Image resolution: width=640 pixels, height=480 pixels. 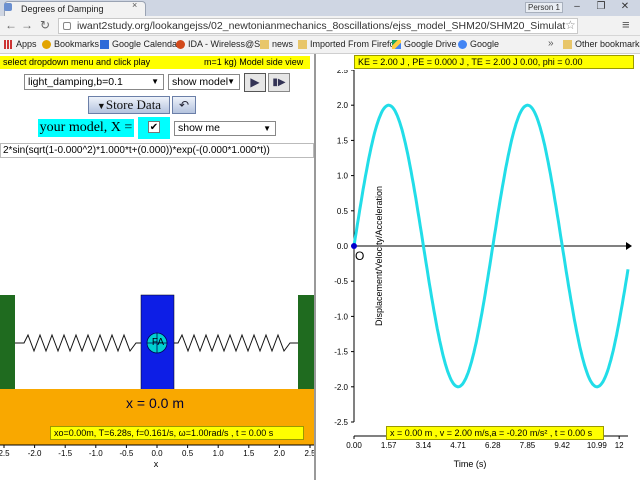 I want to click on left-axis-ticks: 2.5 -2.0 -1.5 -1.0 -0.5 0.0 0.5 1.0 1.5 2.0 2.5, so click(x=157, y=451).